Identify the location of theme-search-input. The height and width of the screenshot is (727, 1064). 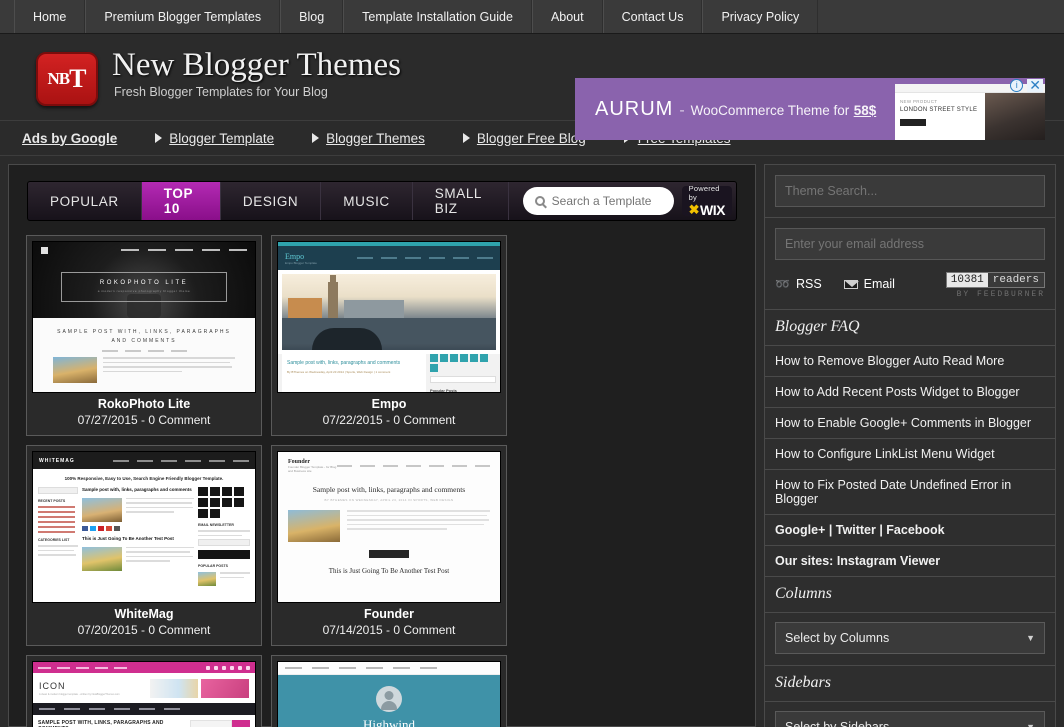
(910, 191).